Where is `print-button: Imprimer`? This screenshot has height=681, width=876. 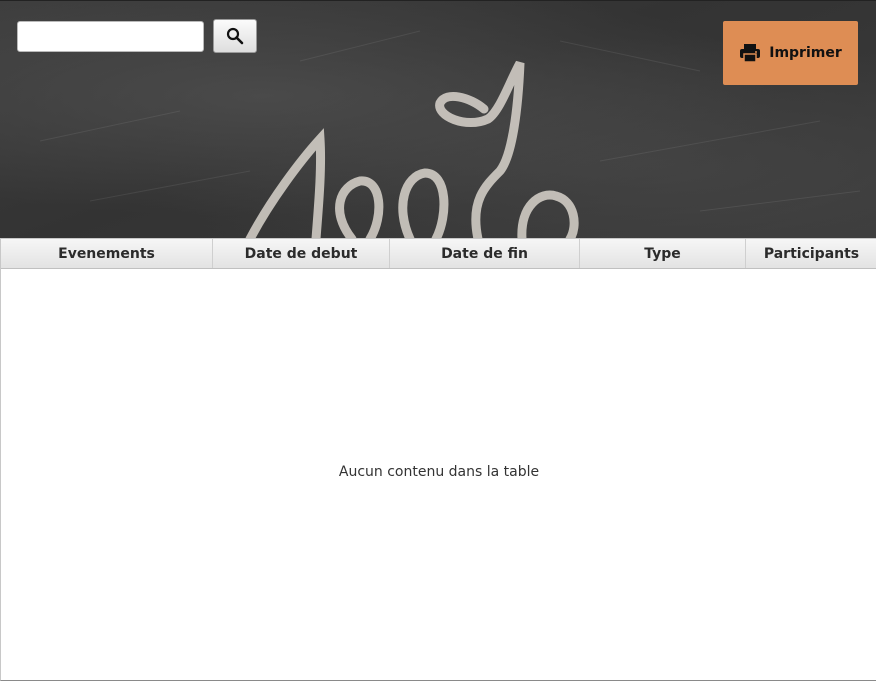 print-button: Imprimer is located at coordinates (790, 53).